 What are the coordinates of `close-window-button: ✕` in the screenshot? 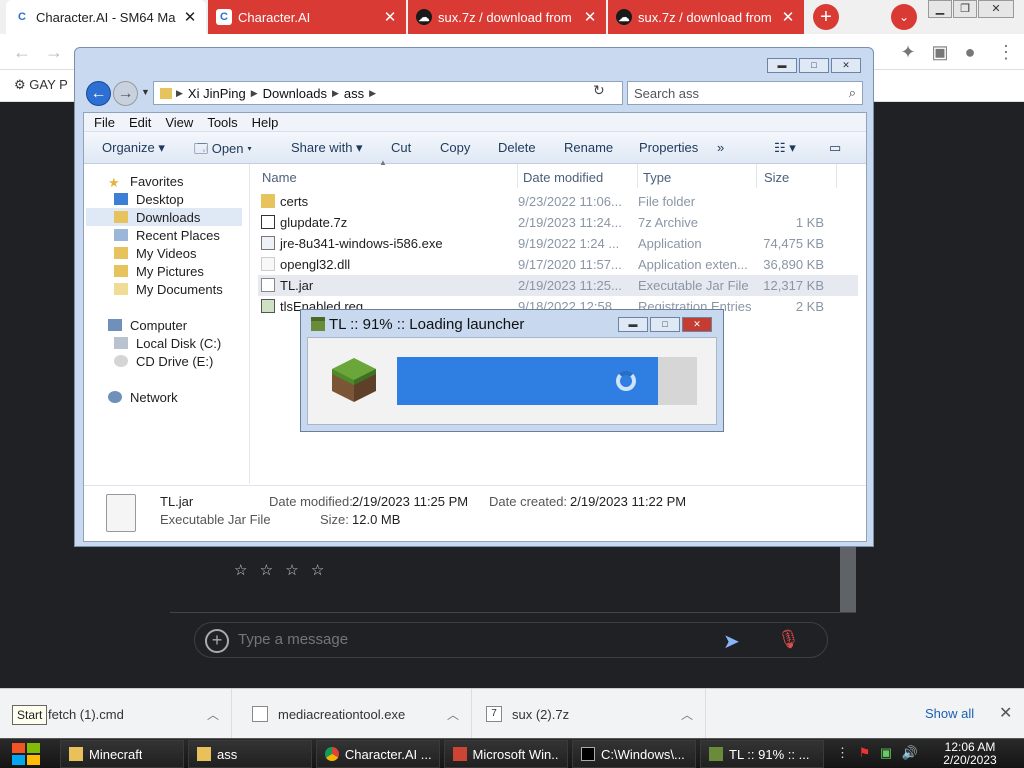 It's located at (996, 9).